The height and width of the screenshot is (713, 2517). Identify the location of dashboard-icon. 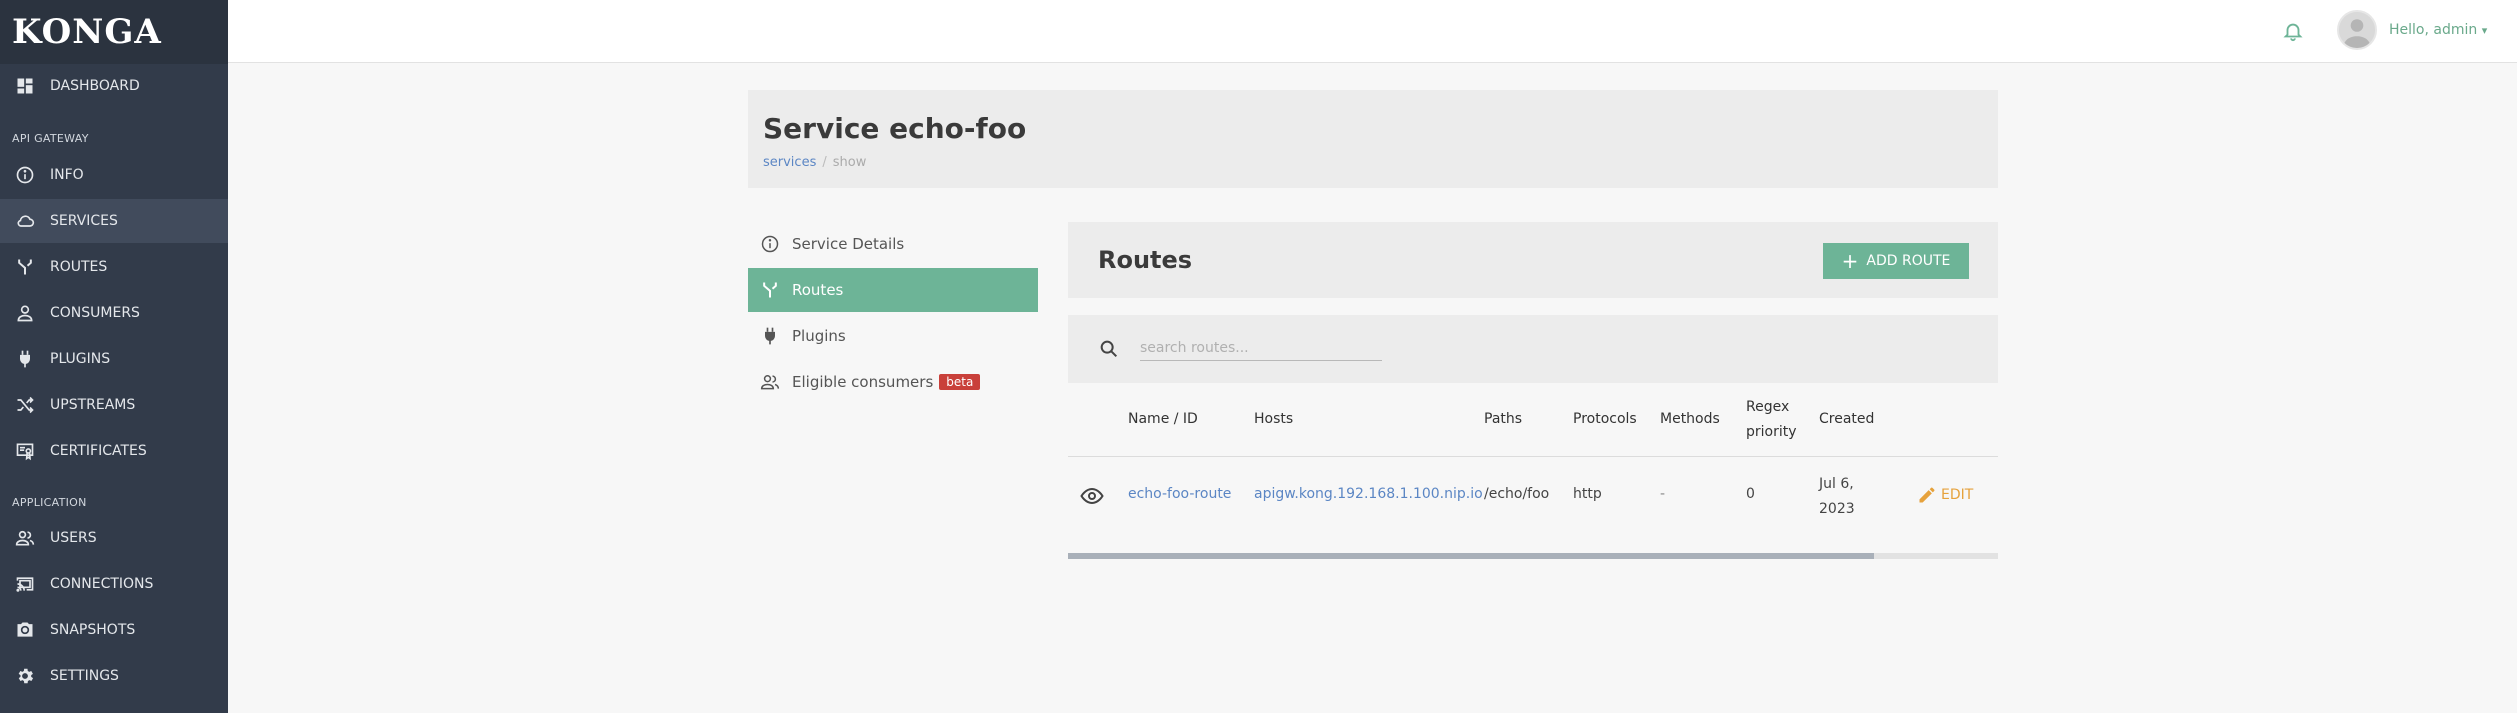
(25, 86).